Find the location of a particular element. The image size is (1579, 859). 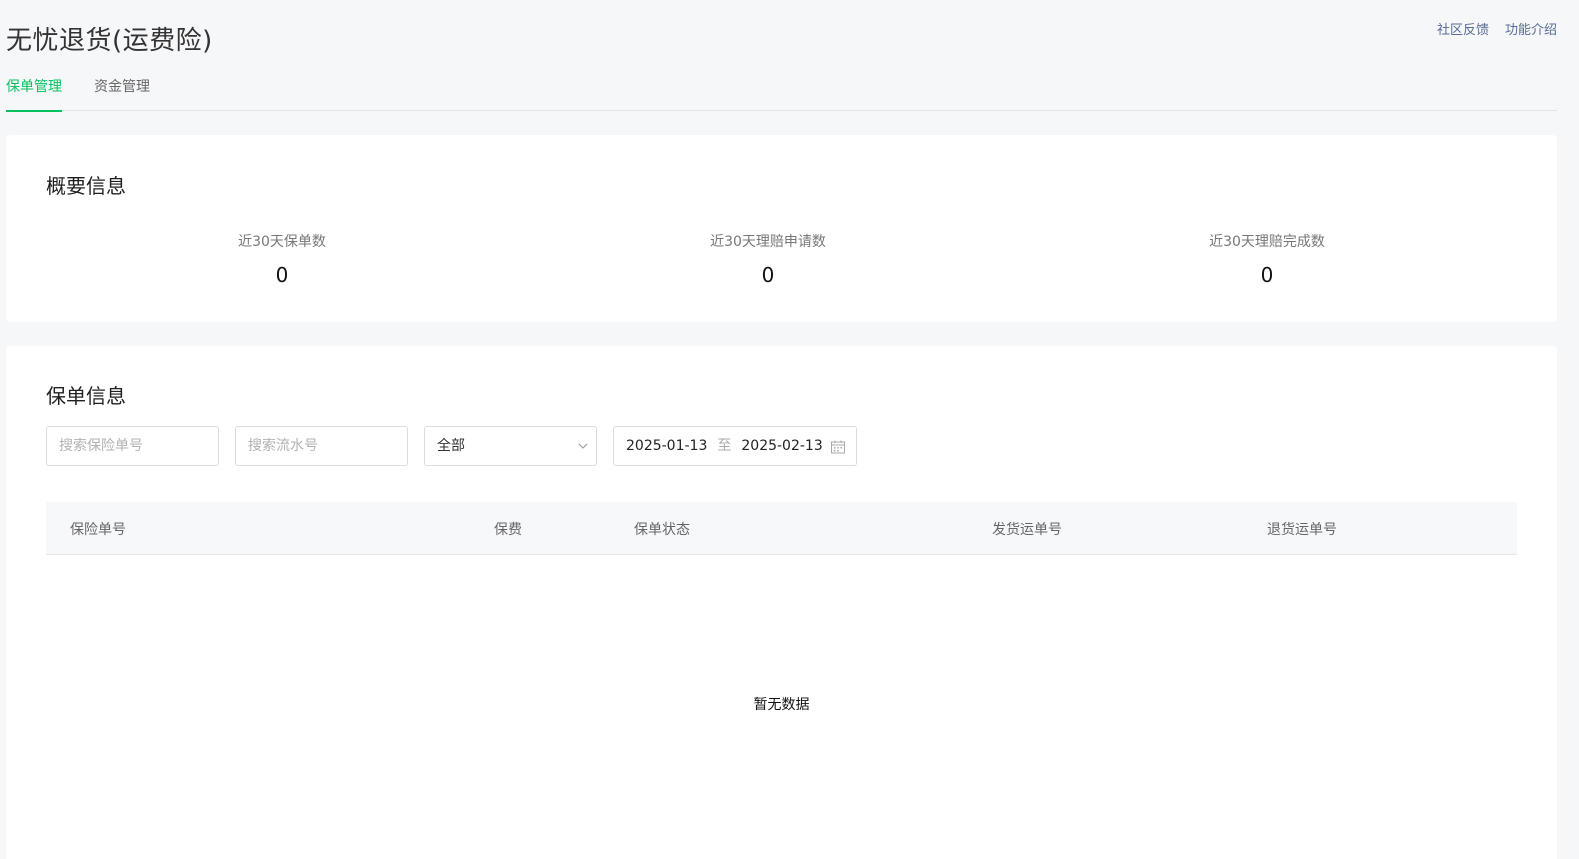

column-header-return-no: 退货运单号 is located at coordinates (1302, 530).